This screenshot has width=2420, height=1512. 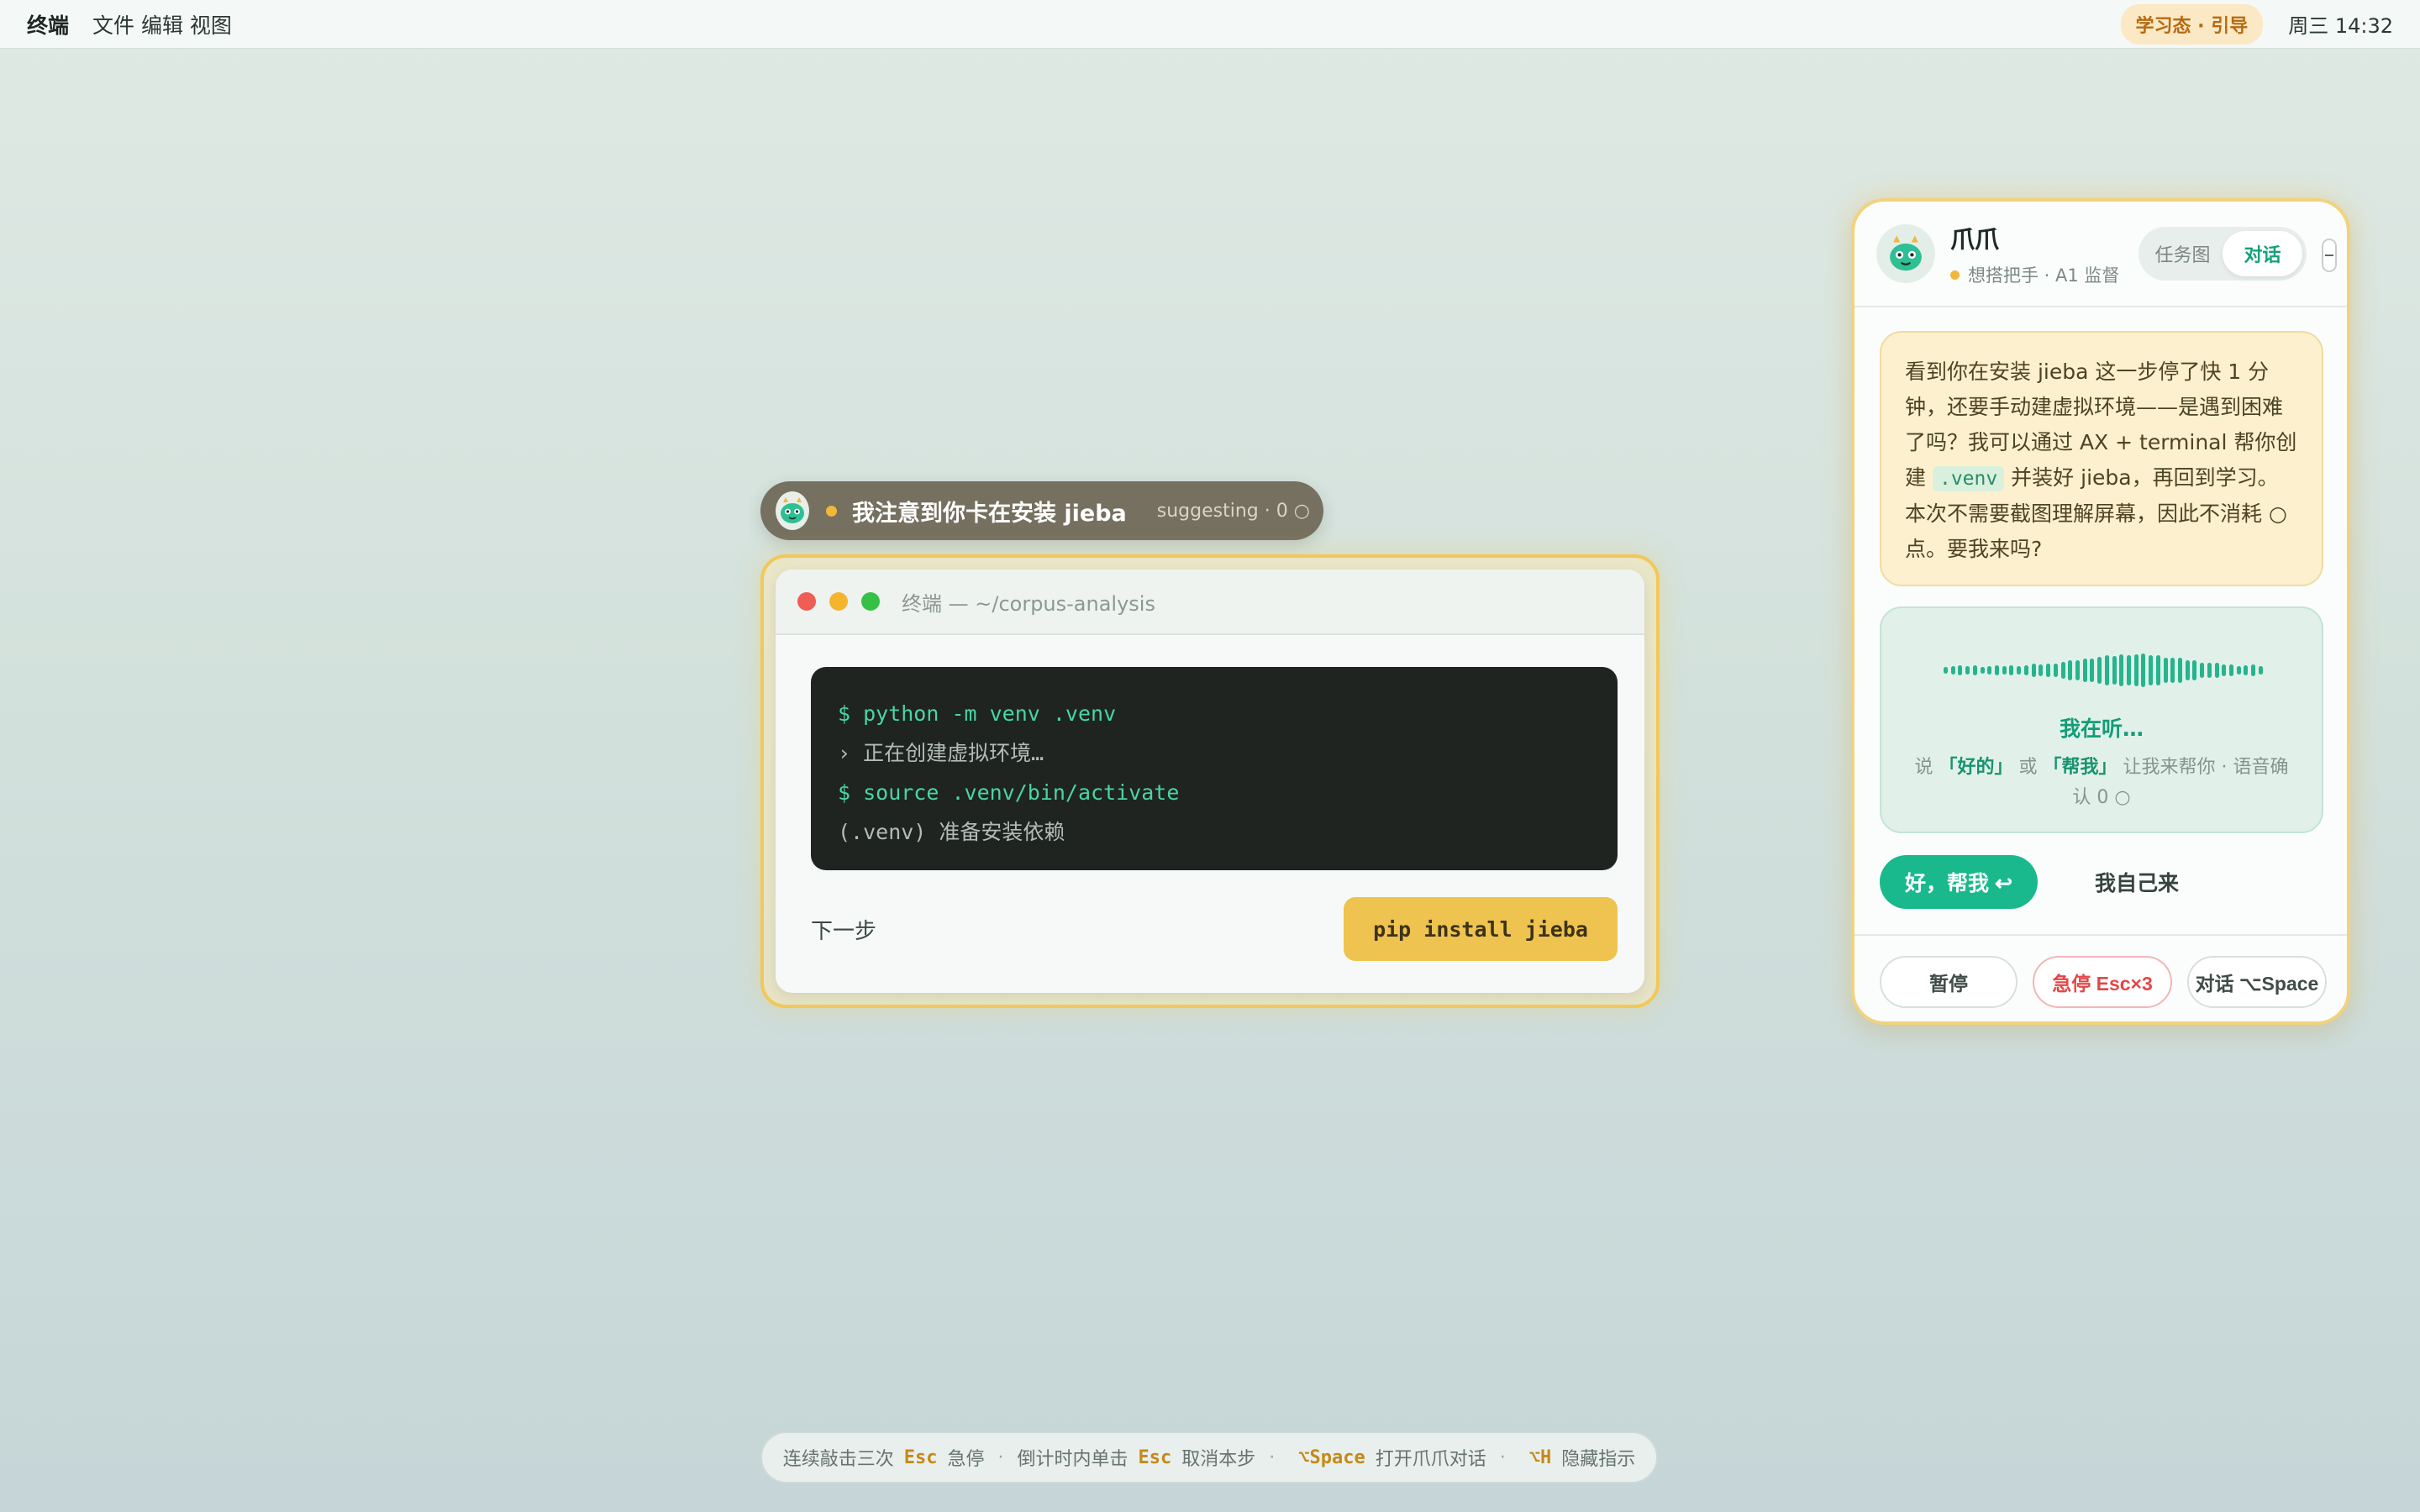 I want to click on do-it-myself-button: 我自己来, so click(x=2136, y=882).